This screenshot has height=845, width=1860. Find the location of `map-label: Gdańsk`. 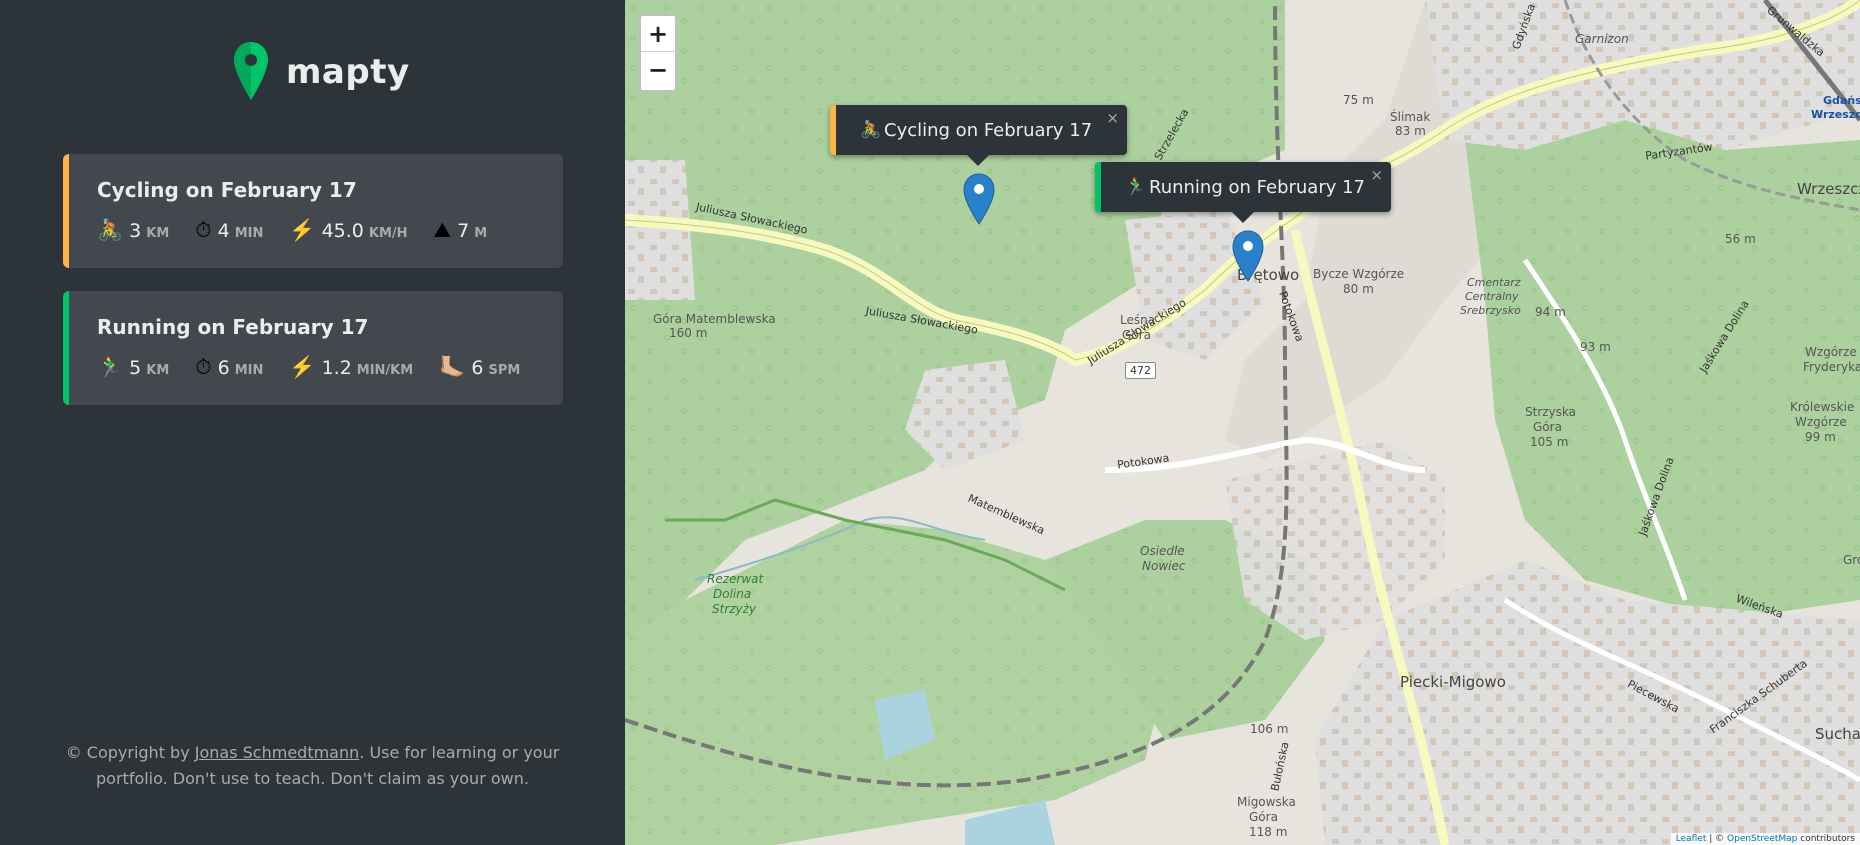

map-label: Gdańsk is located at coordinates (1841, 100).